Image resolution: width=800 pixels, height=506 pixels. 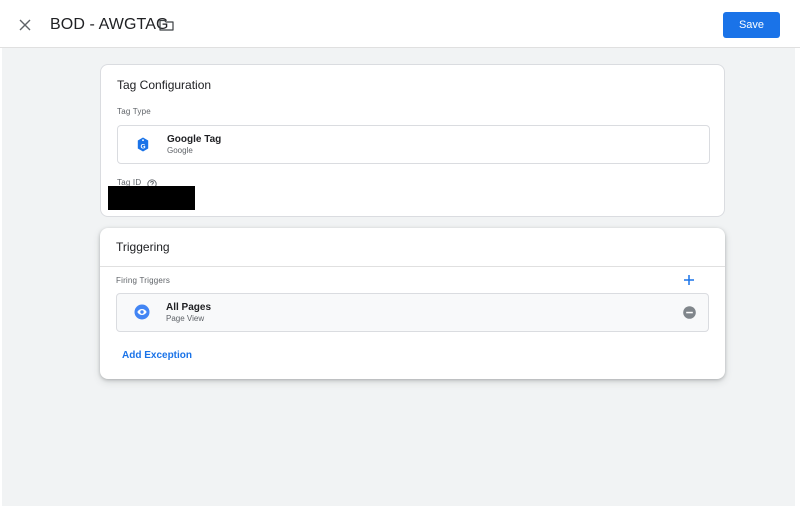 I want to click on close-icon, so click(x=25, y=25).